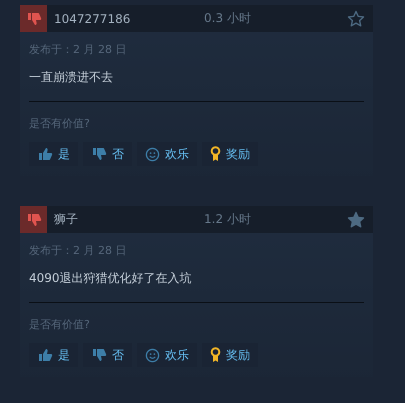 Image resolution: width=405 pixels, height=403 pixels. What do you see at coordinates (228, 219) in the screenshot?
I see `playtime: 1.2 小时` at bounding box center [228, 219].